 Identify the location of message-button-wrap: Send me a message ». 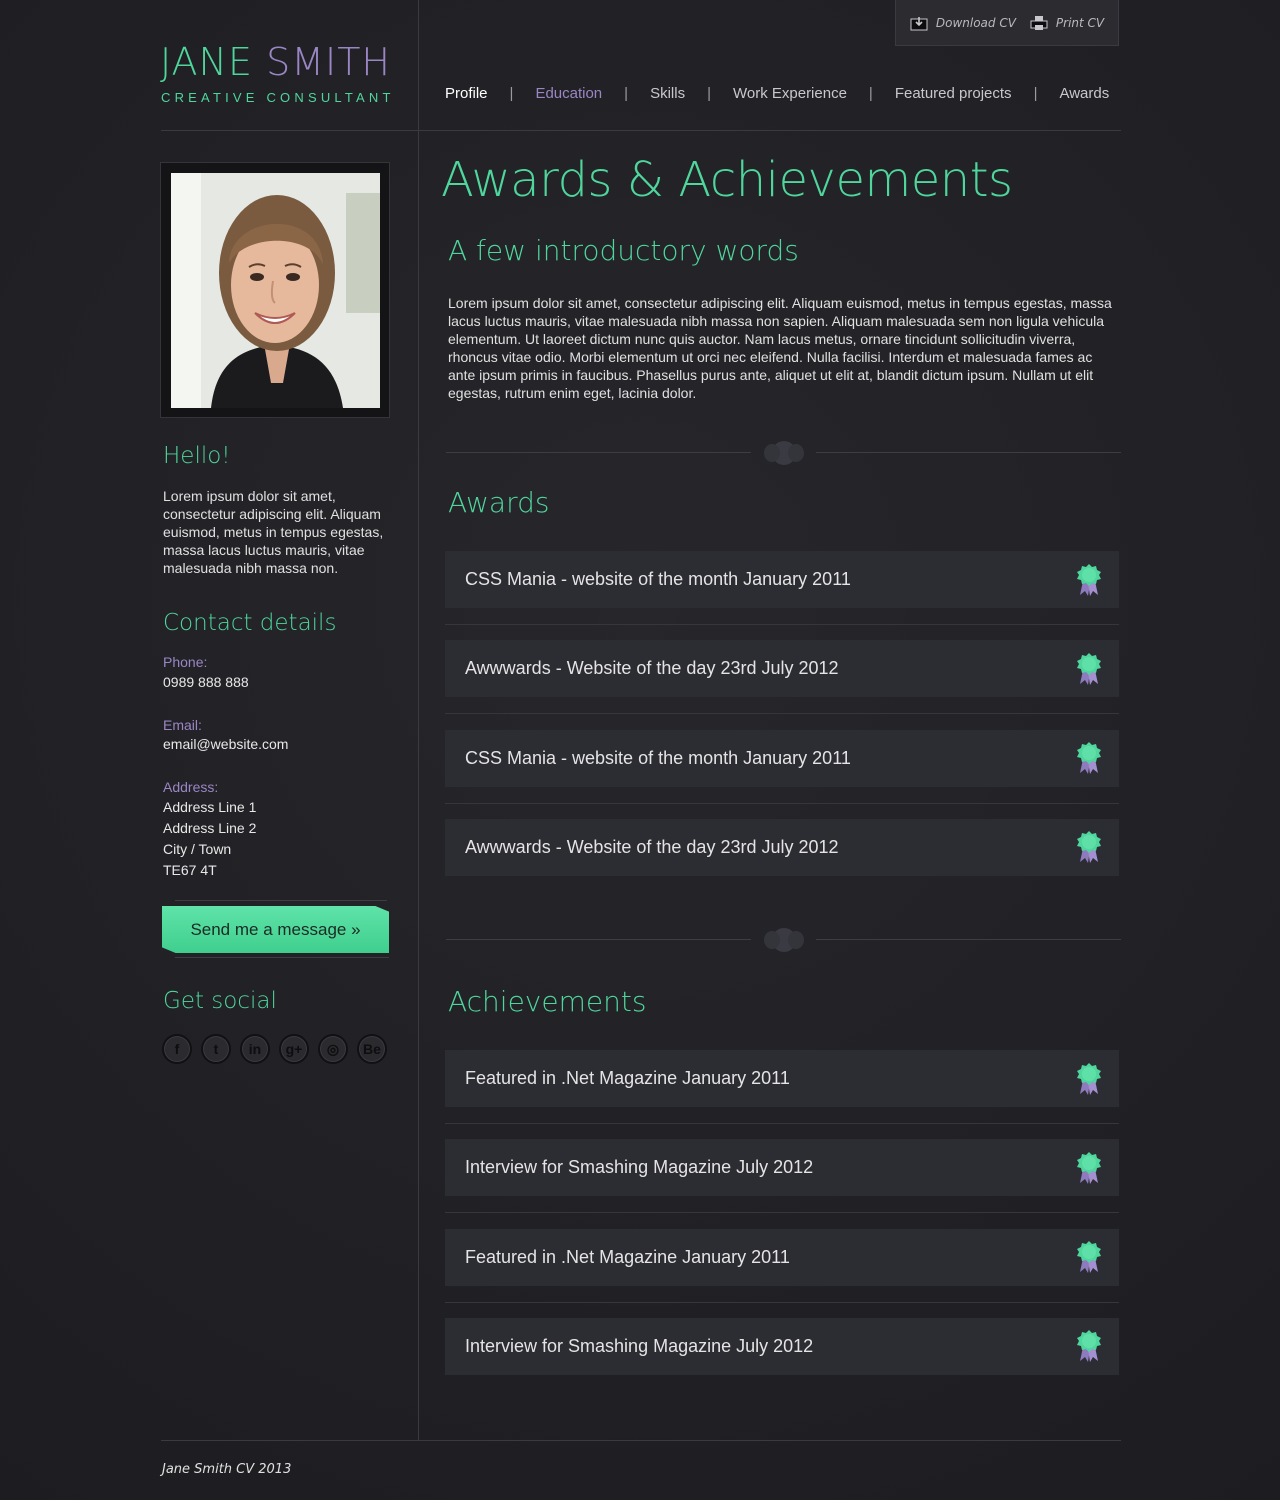
(275, 929).